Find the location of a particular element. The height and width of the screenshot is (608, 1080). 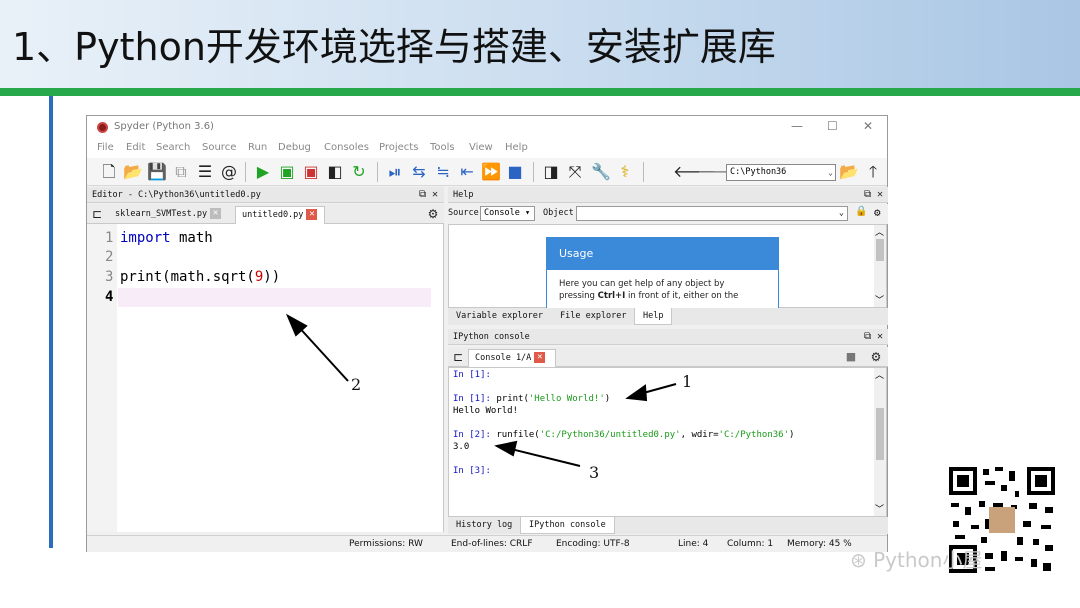

arrow-3-head is located at coordinates (506, 448).